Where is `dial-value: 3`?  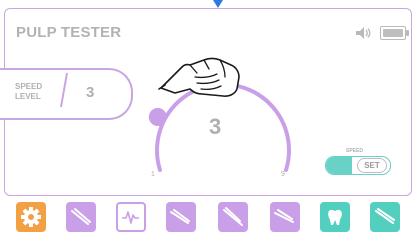 dial-value: 3 is located at coordinates (215, 126).